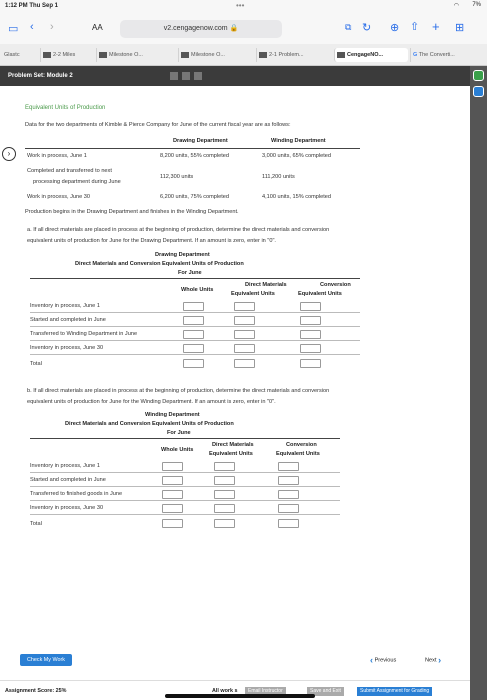 This screenshot has height=700, width=487. I want to click on row-label: Work in process, June 1, so click(57, 156).